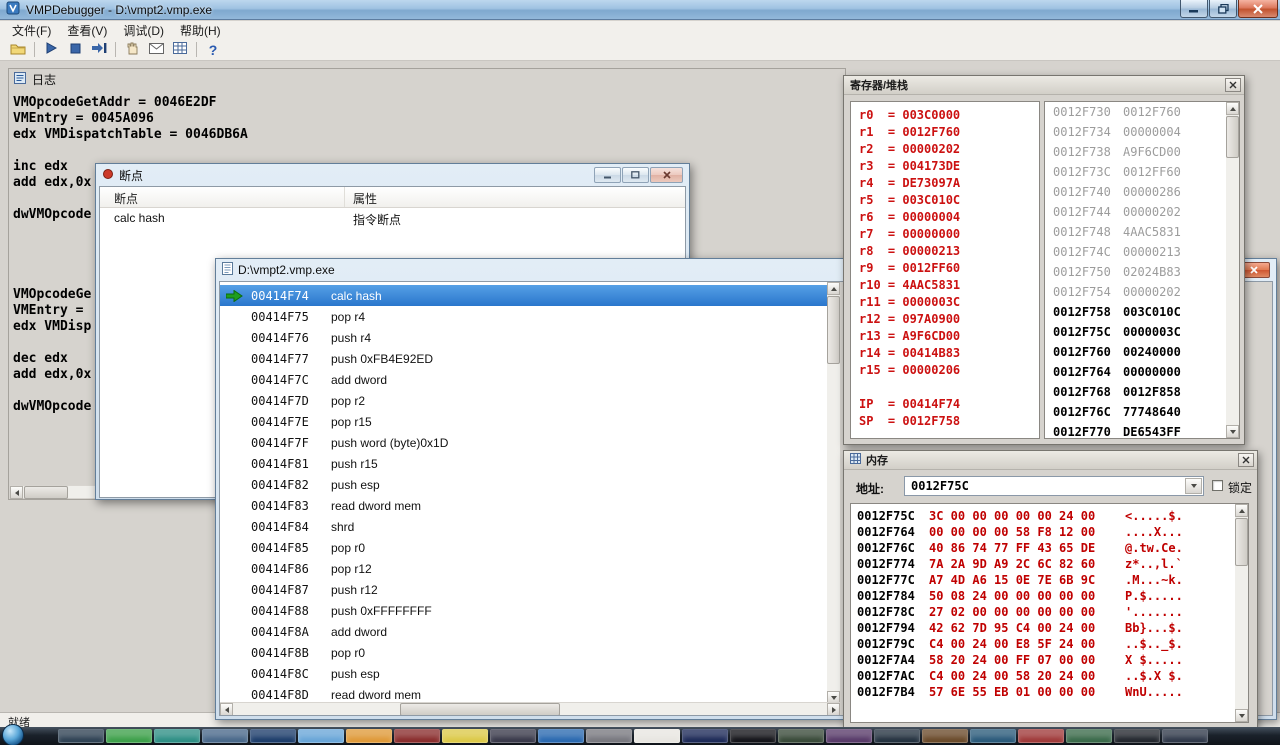  What do you see at coordinates (523, 337) in the screenshot?
I see `disasm-row: 00414F76 push r4` at bounding box center [523, 337].